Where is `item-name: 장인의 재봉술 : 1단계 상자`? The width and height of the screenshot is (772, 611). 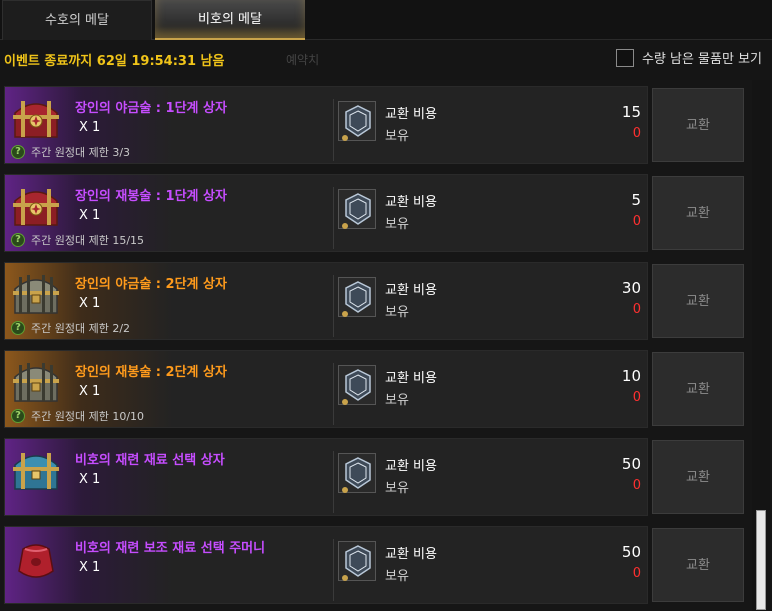
item-name: 장인의 재봉술 : 1단계 상자 is located at coordinates (151, 196).